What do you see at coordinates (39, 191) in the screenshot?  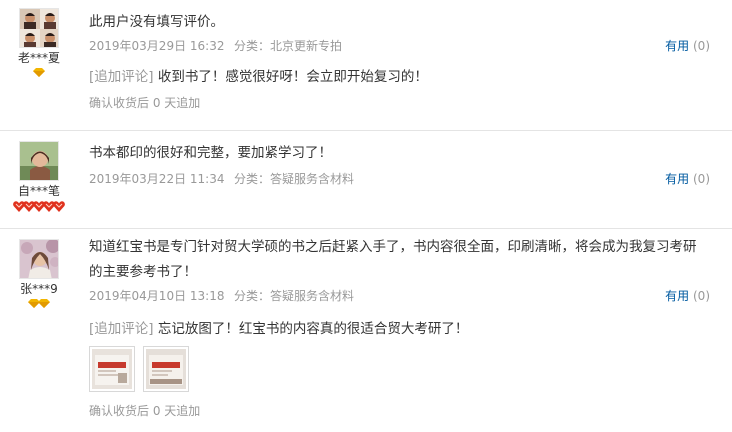 I see `username: 自***笔` at bounding box center [39, 191].